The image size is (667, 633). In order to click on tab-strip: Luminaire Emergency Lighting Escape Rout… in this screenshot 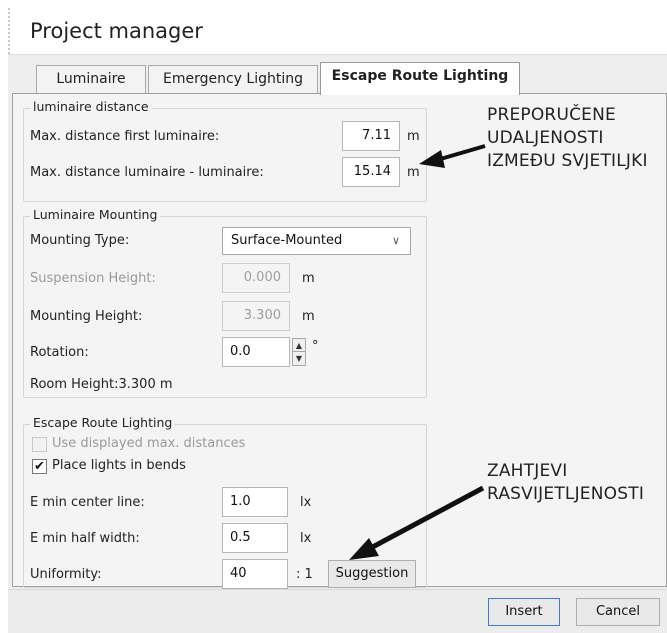, I will do `click(337, 75)`.